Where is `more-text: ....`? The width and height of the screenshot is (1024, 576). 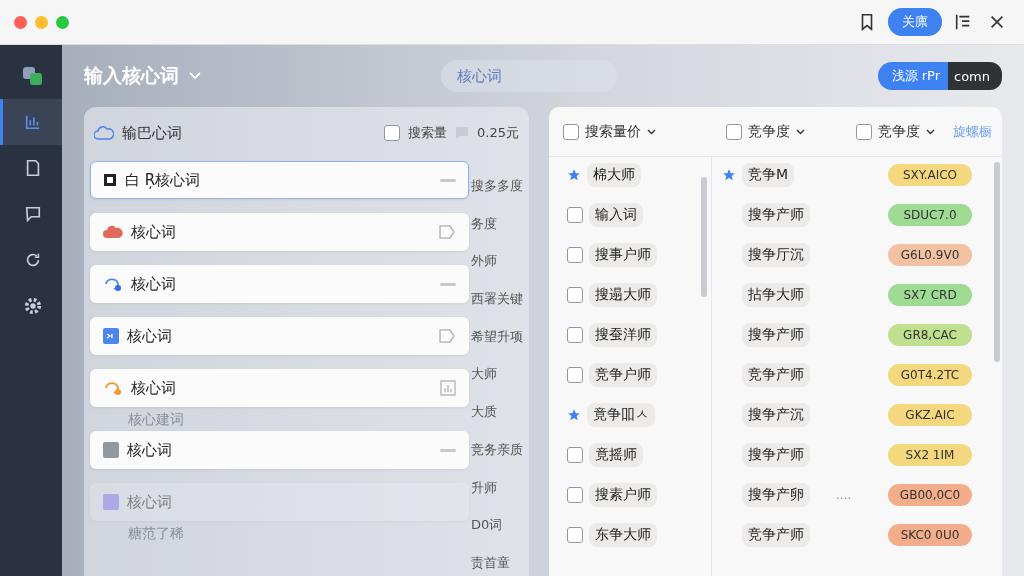 more-text: .... is located at coordinates (844, 495).